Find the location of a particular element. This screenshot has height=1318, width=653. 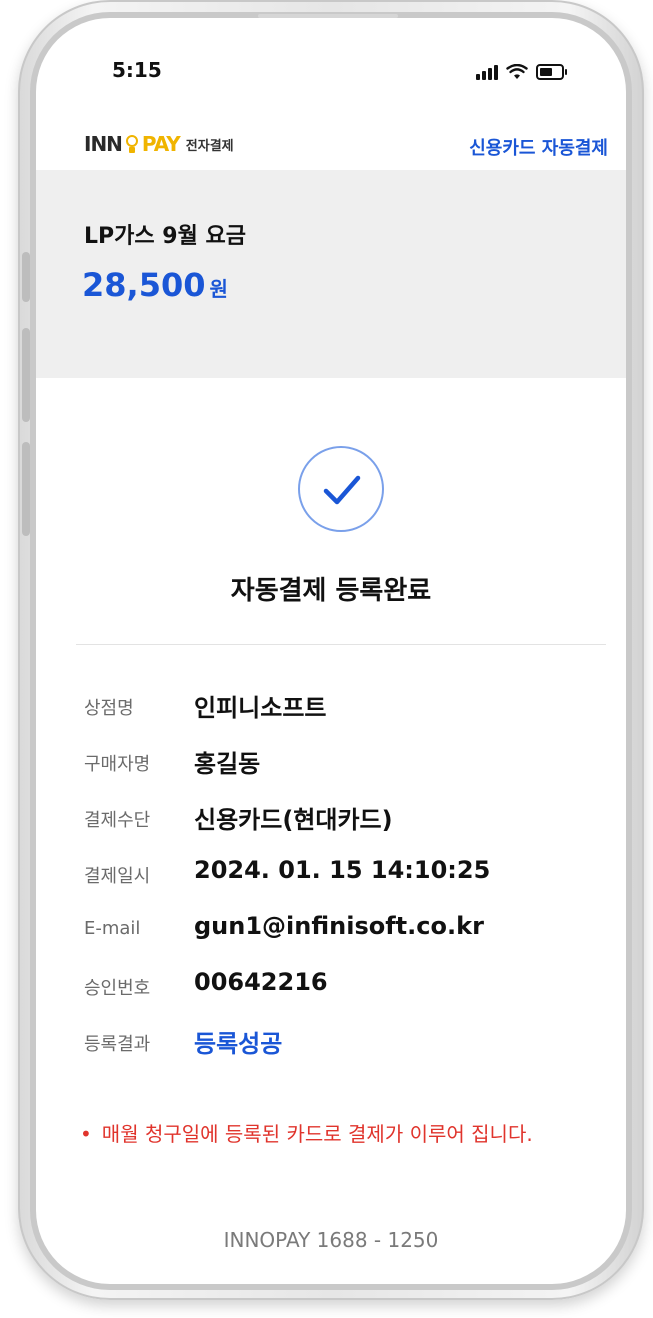

payment-amount: 28,500 원 is located at coordinates (155, 285).